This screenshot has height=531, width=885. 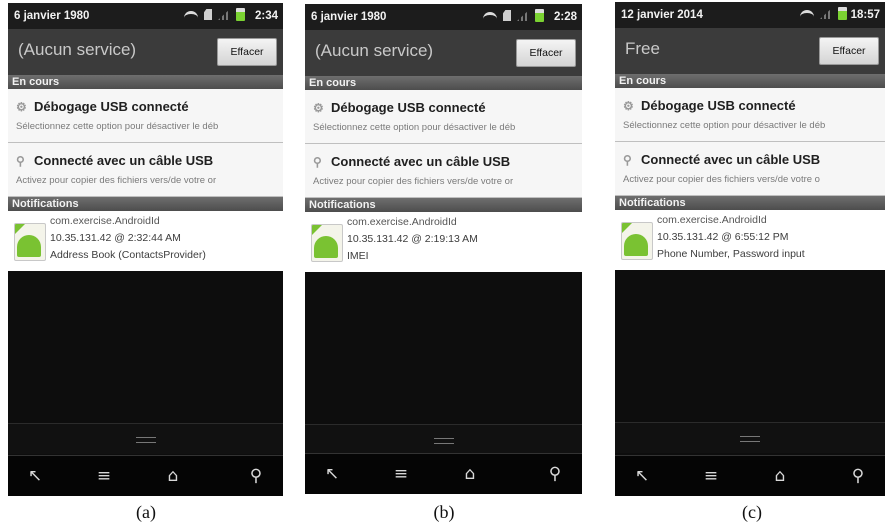 I want to click on status-bar: 12 janvier 2014 18:57, so click(x=750, y=15).